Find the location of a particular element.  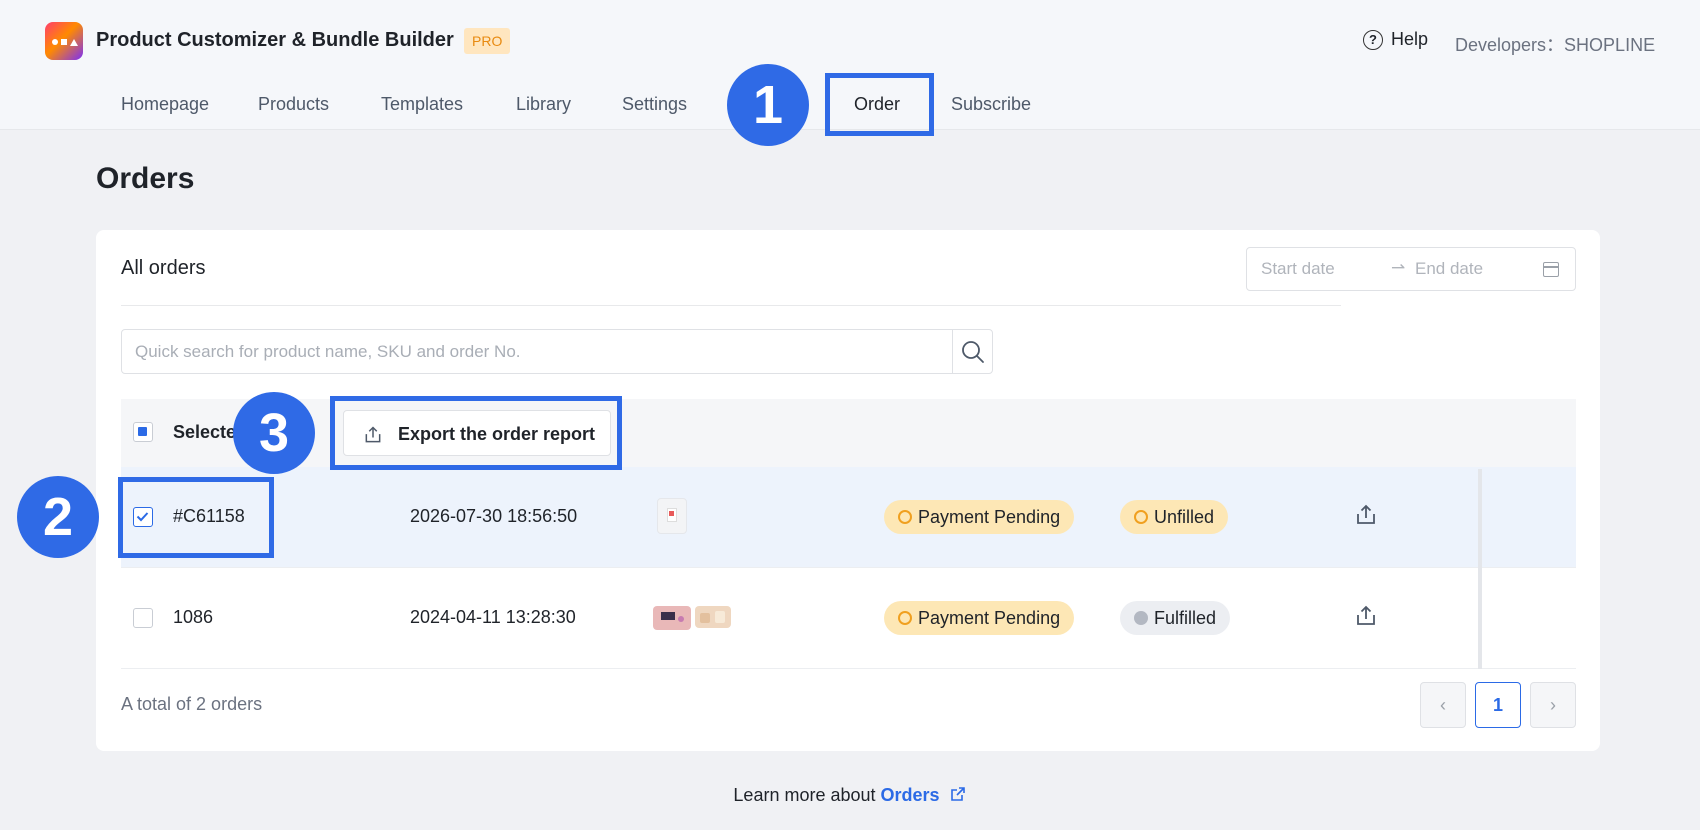

fulfillment-status-label: Fulfilled is located at coordinates (1185, 617).